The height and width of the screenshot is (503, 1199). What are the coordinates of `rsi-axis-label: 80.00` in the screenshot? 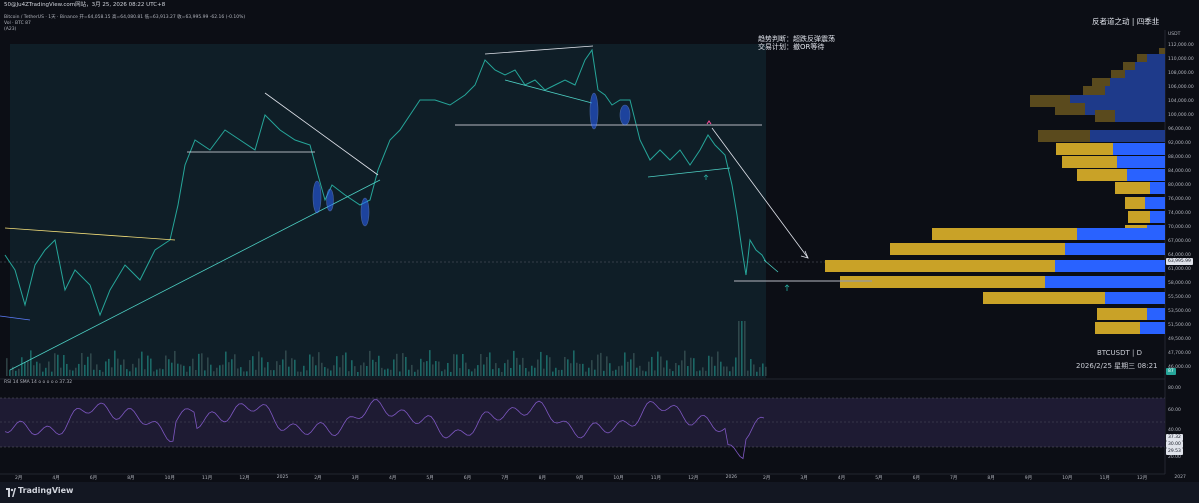 It's located at (1174, 388).